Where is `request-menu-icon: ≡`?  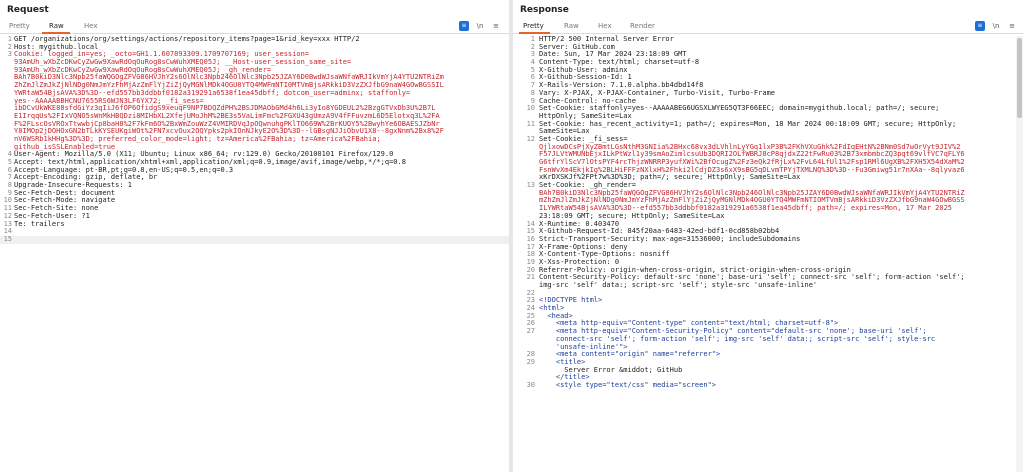
request-menu-icon: ≡ is located at coordinates (496, 26).